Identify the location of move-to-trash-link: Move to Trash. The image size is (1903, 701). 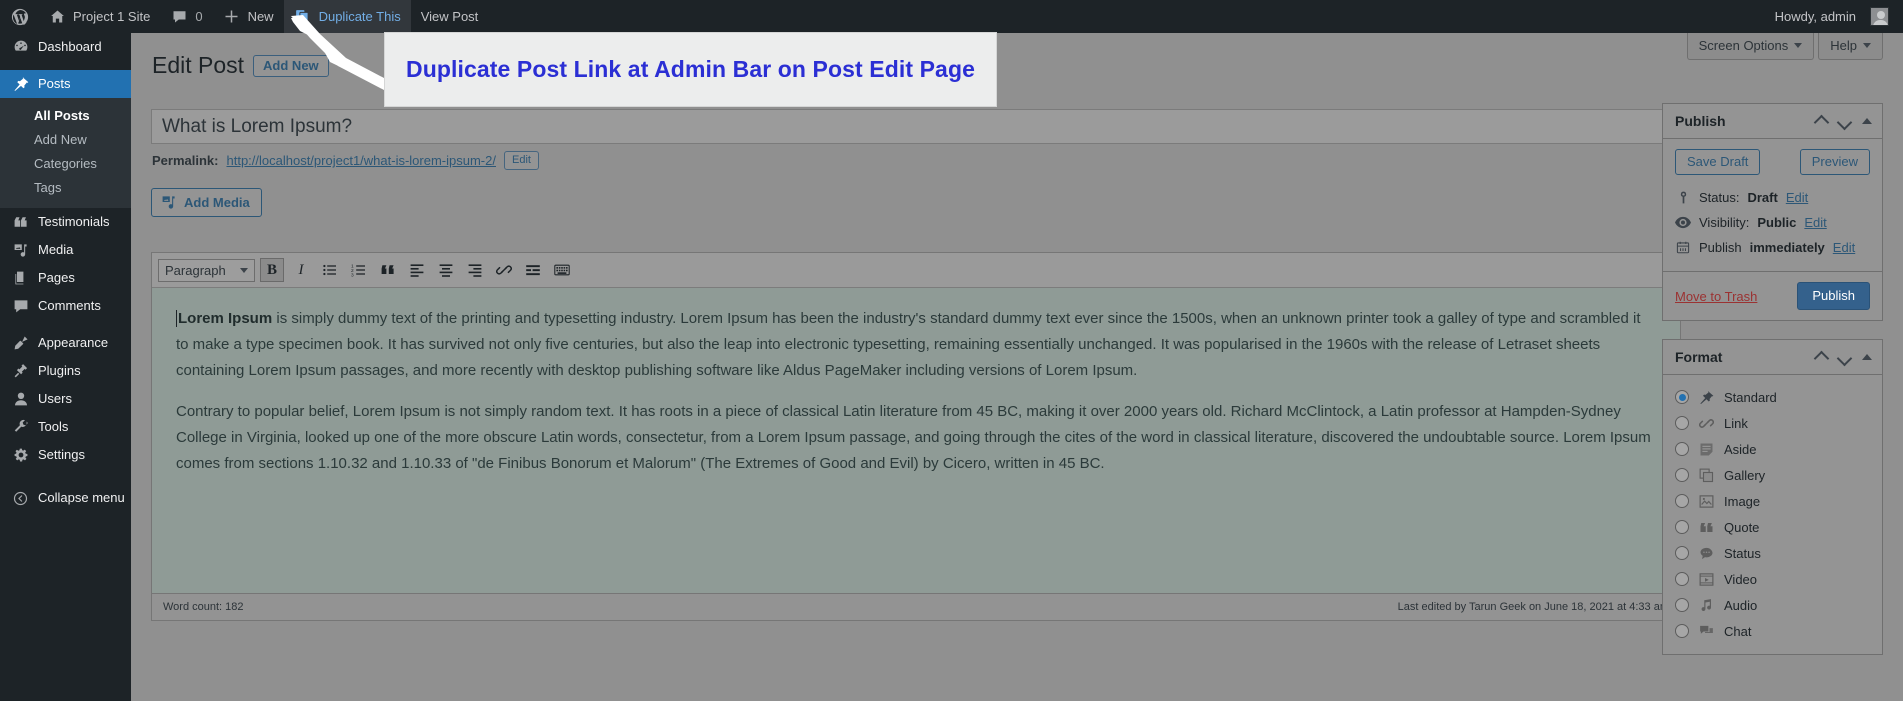
(1716, 296).